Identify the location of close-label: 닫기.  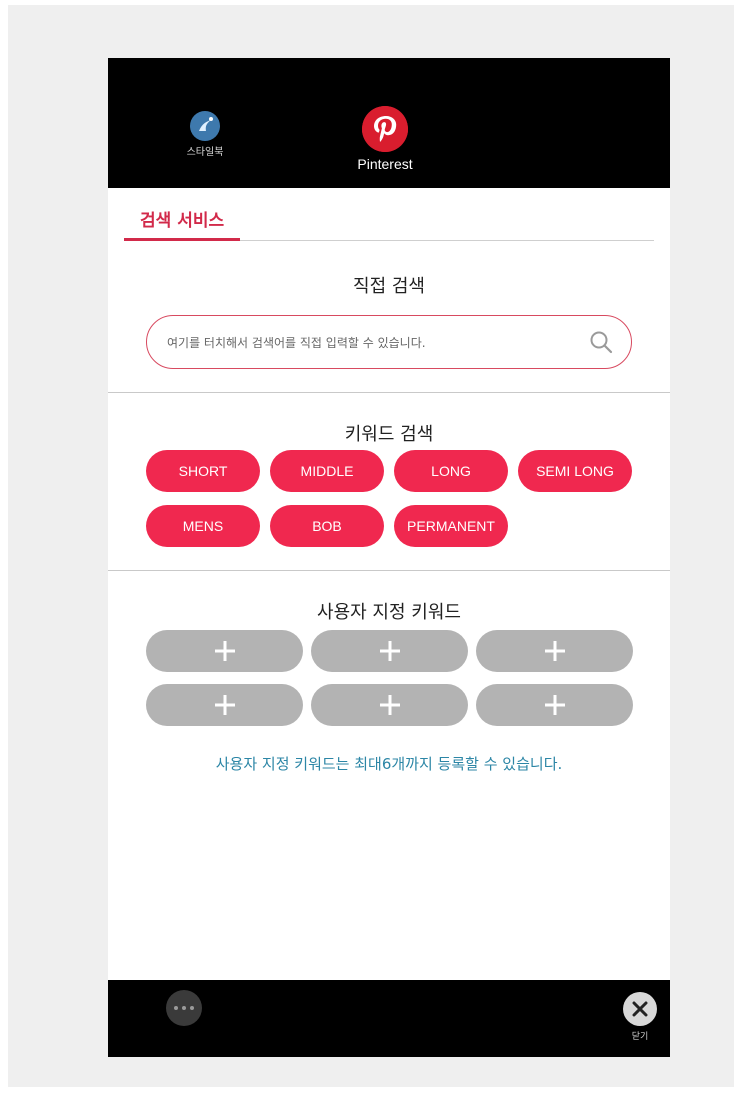
(640, 1037).